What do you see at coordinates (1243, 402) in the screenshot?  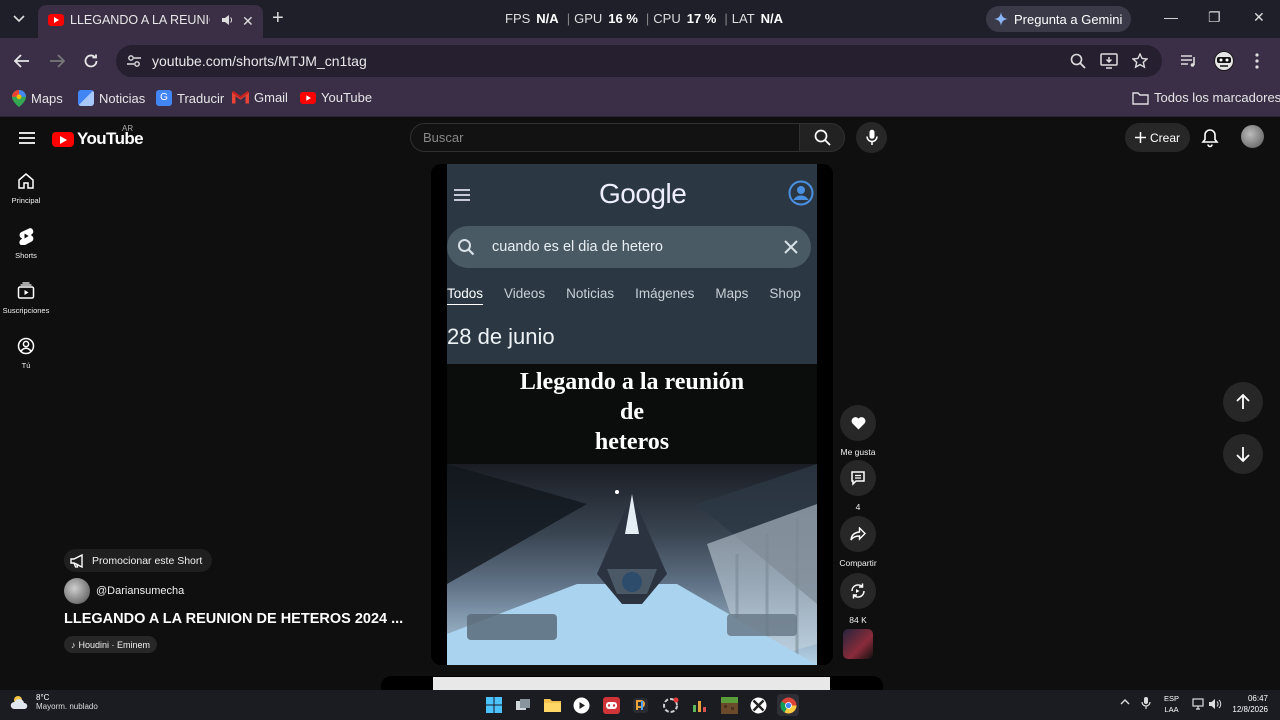 I see `previous-short-button` at bounding box center [1243, 402].